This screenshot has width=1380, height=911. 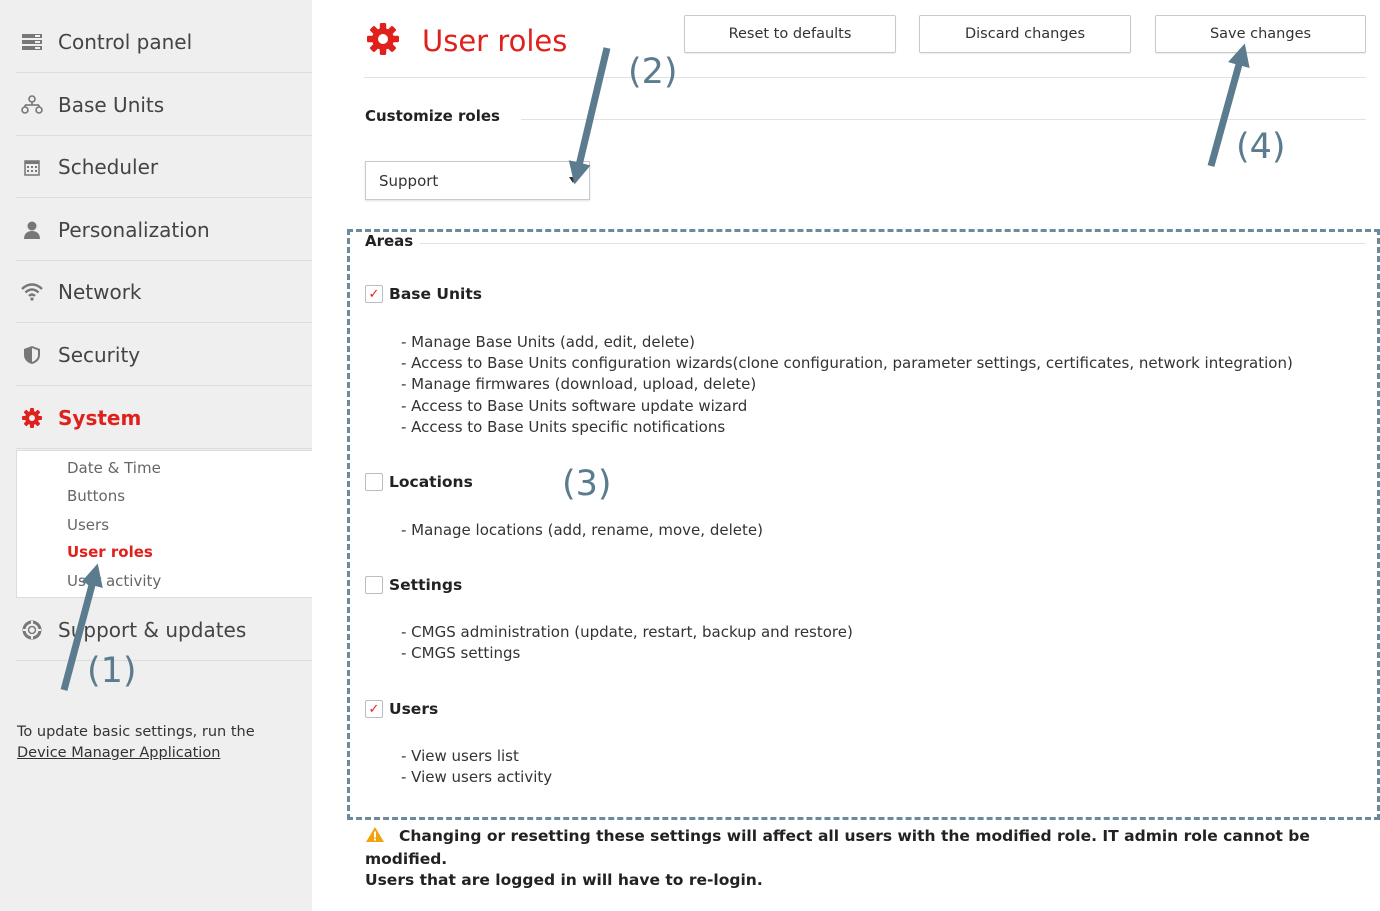 I want to click on annotation-label-4: (4), so click(x=1261, y=147).